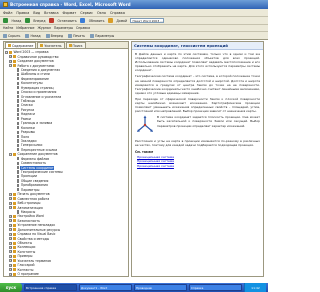 The image size is (320, 292). Describe the element at coordinates (63, 28) in the screenshot. I see `options-button: Параметры` at that location.